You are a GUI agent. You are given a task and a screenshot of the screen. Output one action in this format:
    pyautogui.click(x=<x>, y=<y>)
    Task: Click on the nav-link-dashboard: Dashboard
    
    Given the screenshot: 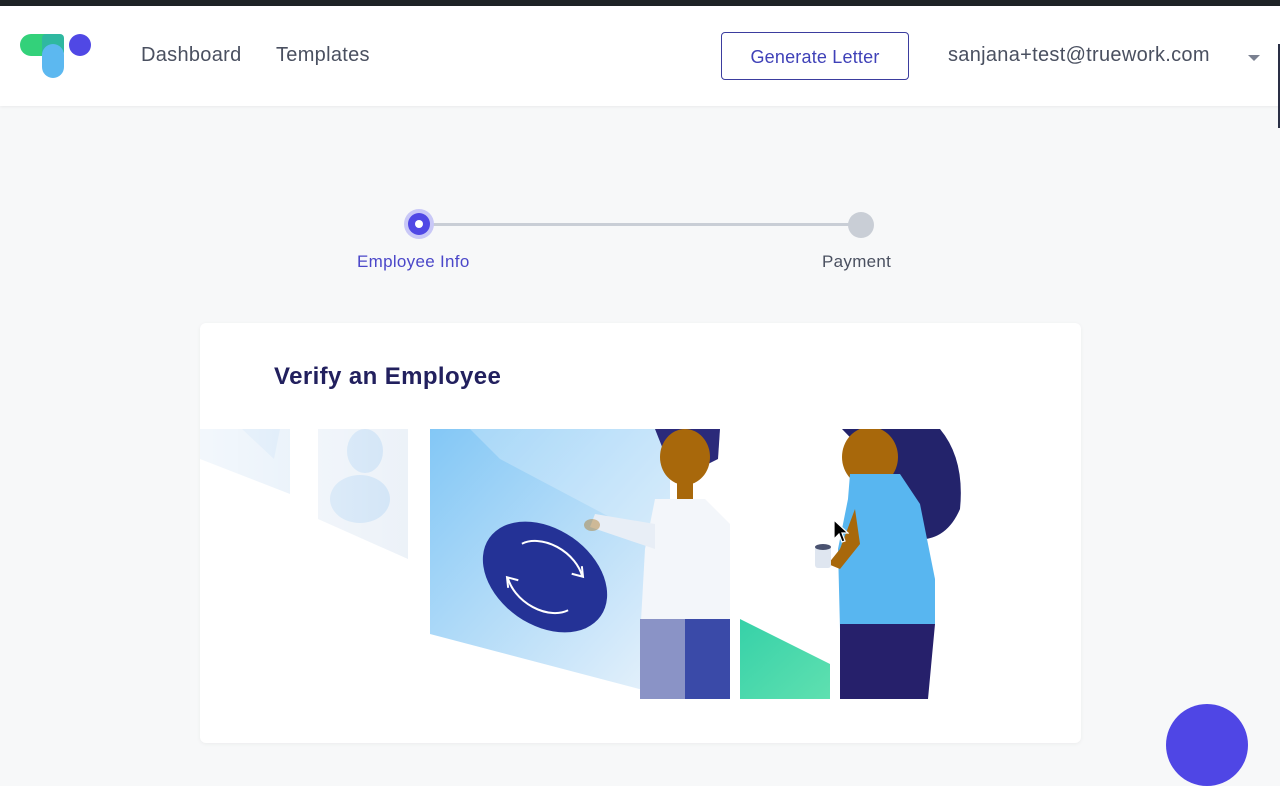 What is the action you would take?
    pyautogui.click(x=191, y=55)
    